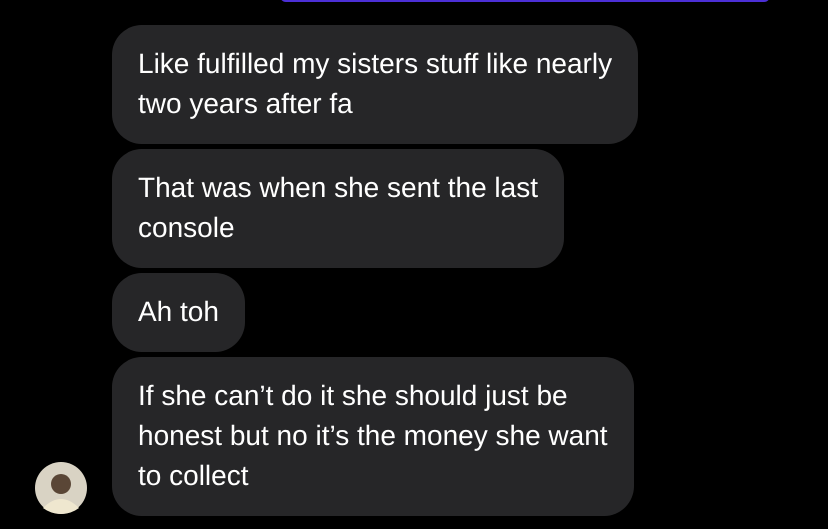 This screenshot has height=529, width=828. What do you see at coordinates (178, 312) in the screenshot?
I see `message-bubble: Ah toh` at bounding box center [178, 312].